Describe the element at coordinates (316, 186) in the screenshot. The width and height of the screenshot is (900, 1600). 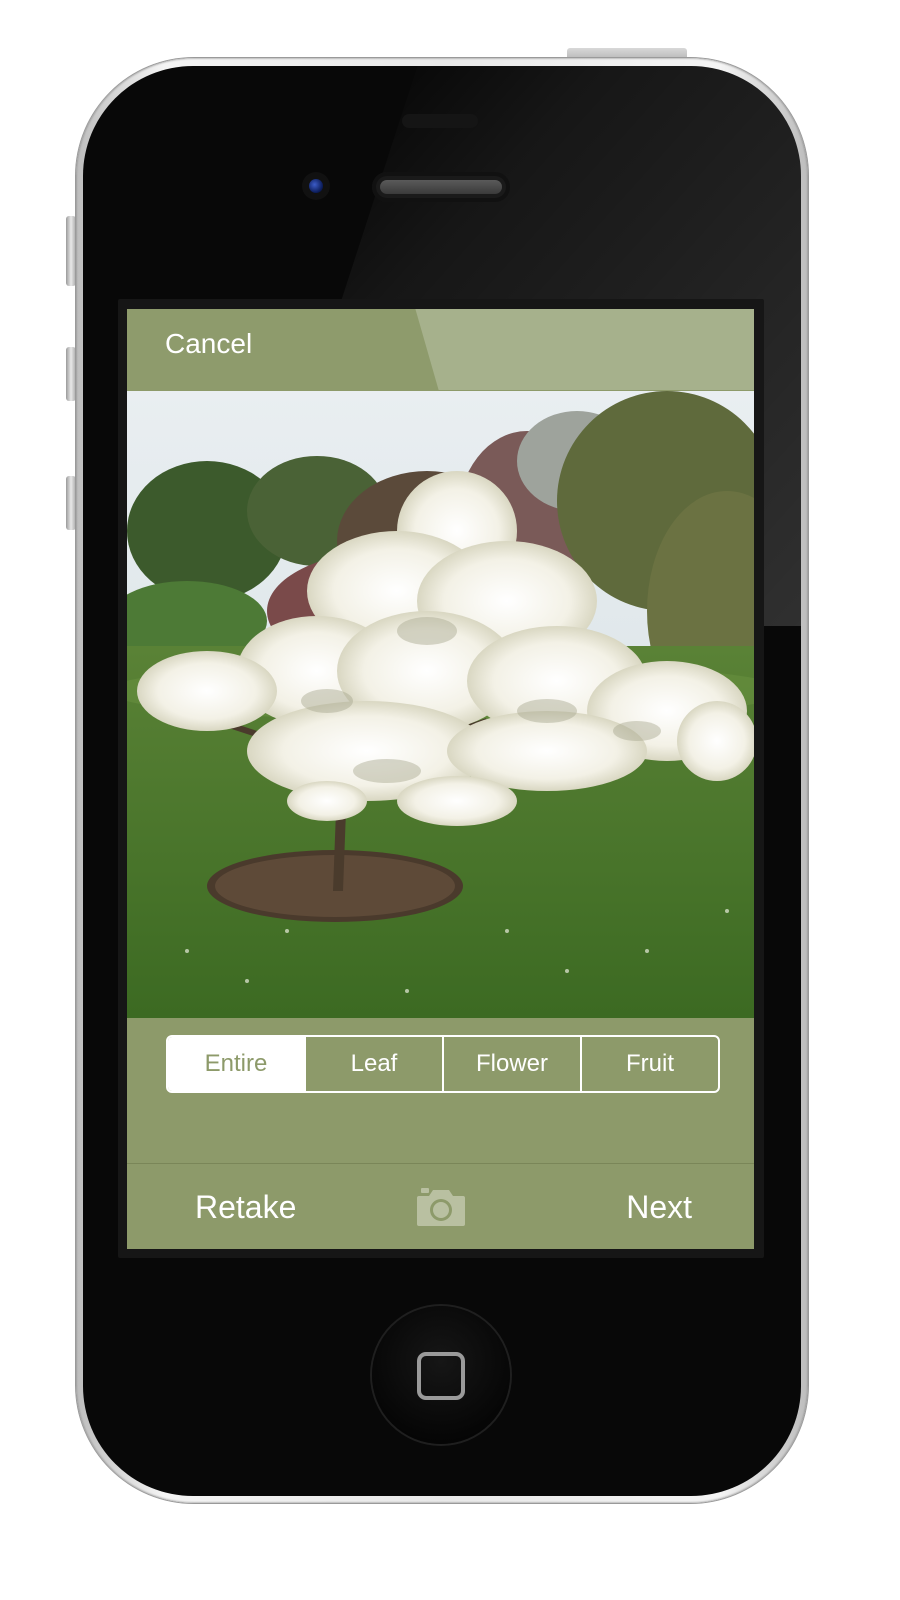
I see `front-camera-icon` at that location.